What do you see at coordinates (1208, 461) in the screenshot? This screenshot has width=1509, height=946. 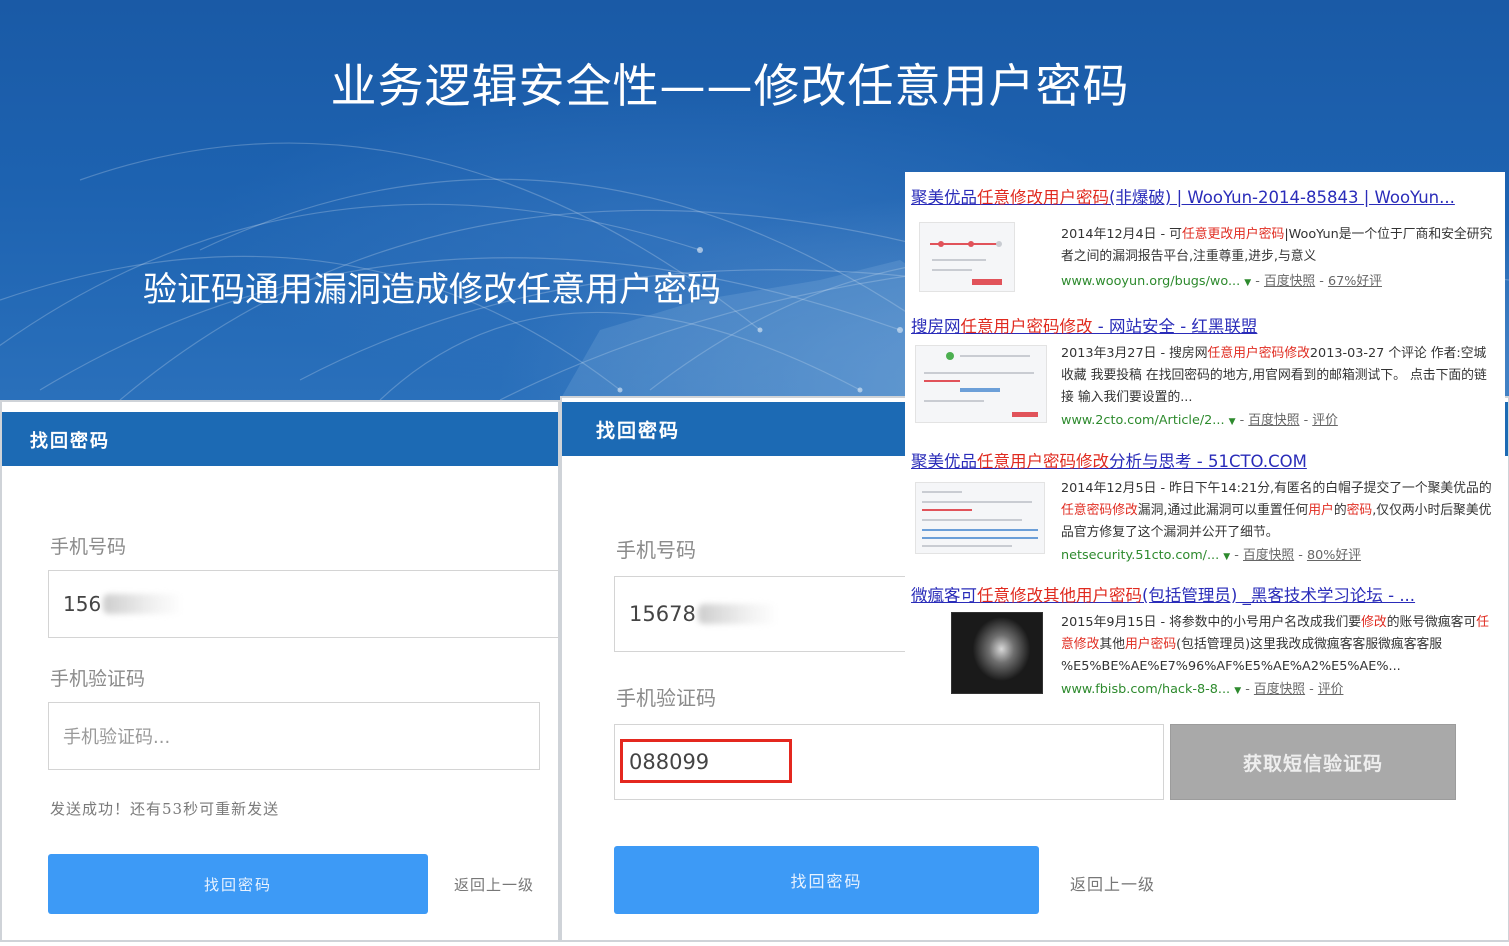 I see `title-text: 分析与思考 - 51CTO.COM` at bounding box center [1208, 461].